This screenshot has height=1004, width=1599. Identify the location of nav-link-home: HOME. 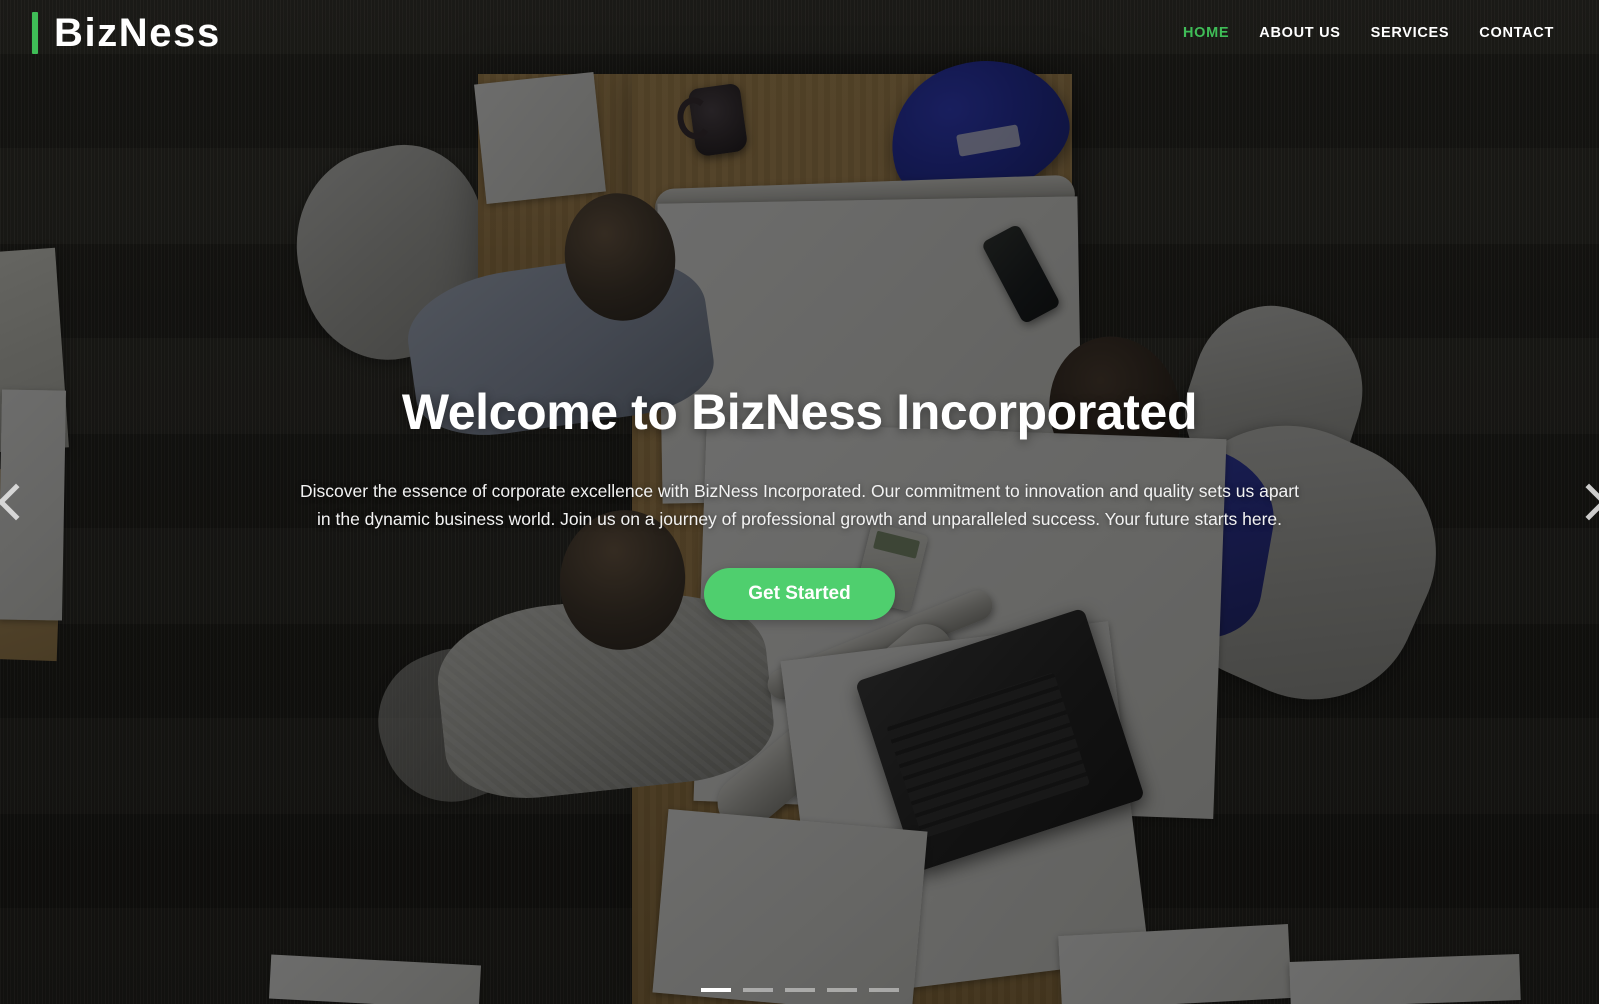
(1206, 33).